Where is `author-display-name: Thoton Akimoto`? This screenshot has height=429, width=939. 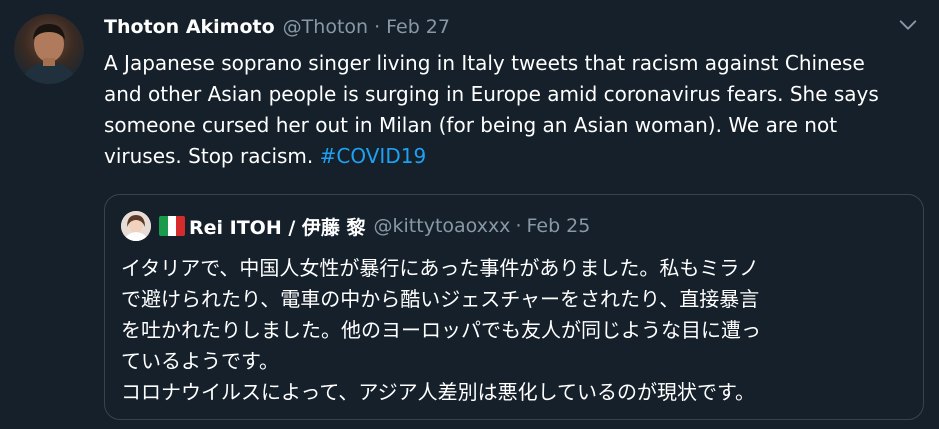 author-display-name: Thoton Akimoto is located at coordinates (189, 27).